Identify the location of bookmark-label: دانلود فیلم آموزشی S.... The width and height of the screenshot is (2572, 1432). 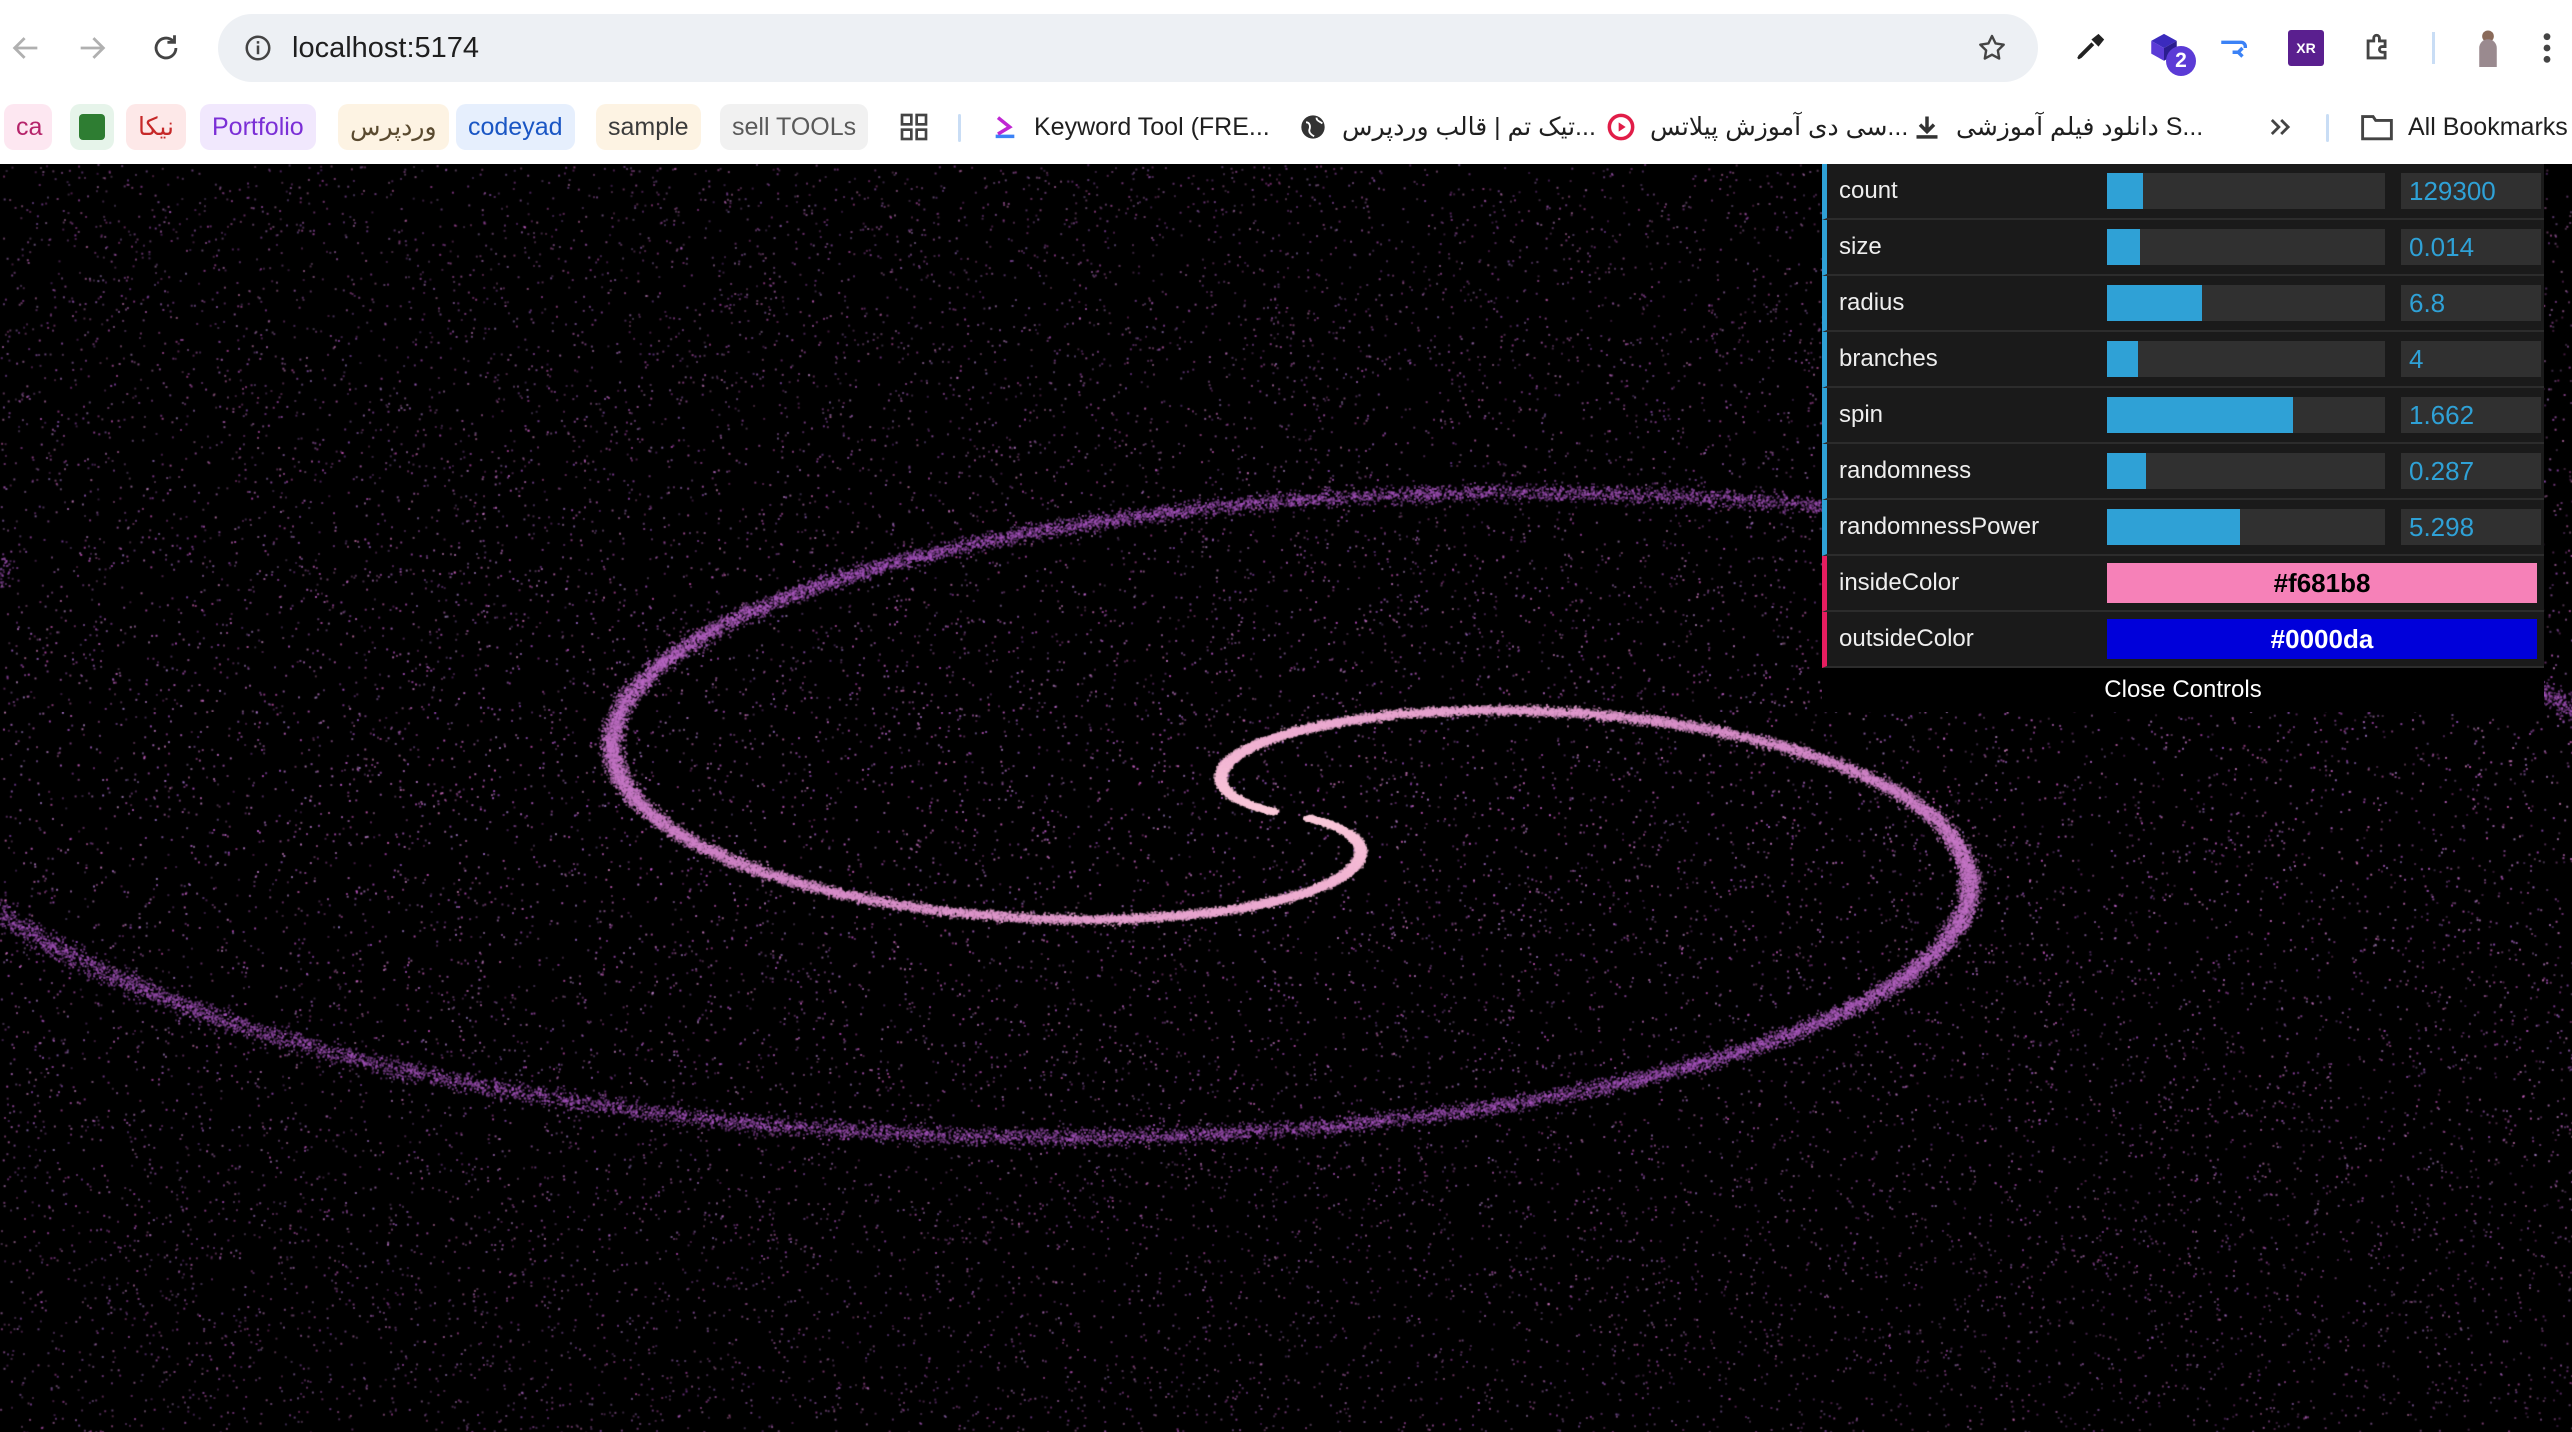
(2080, 127).